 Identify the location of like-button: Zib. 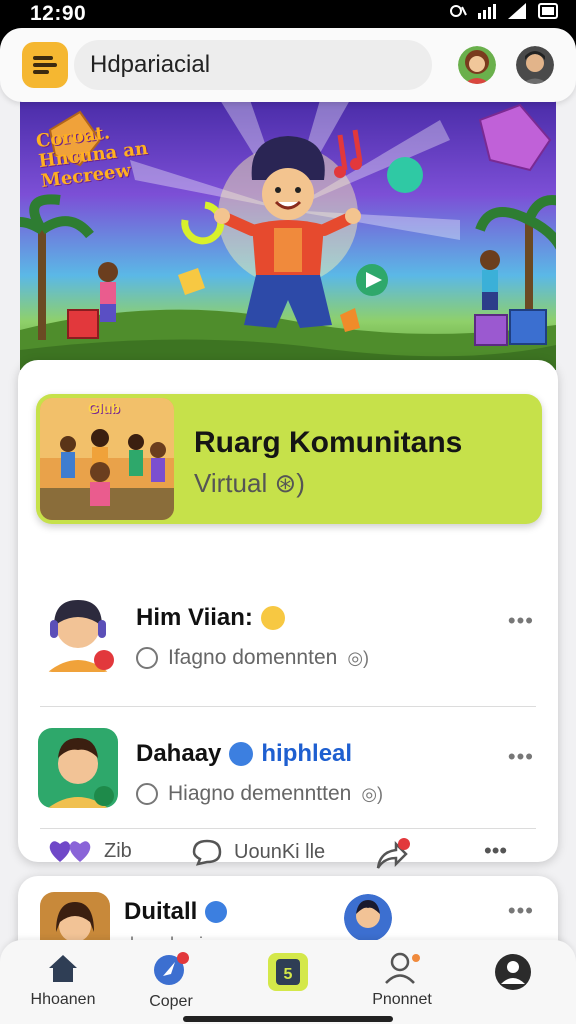
(90, 851).